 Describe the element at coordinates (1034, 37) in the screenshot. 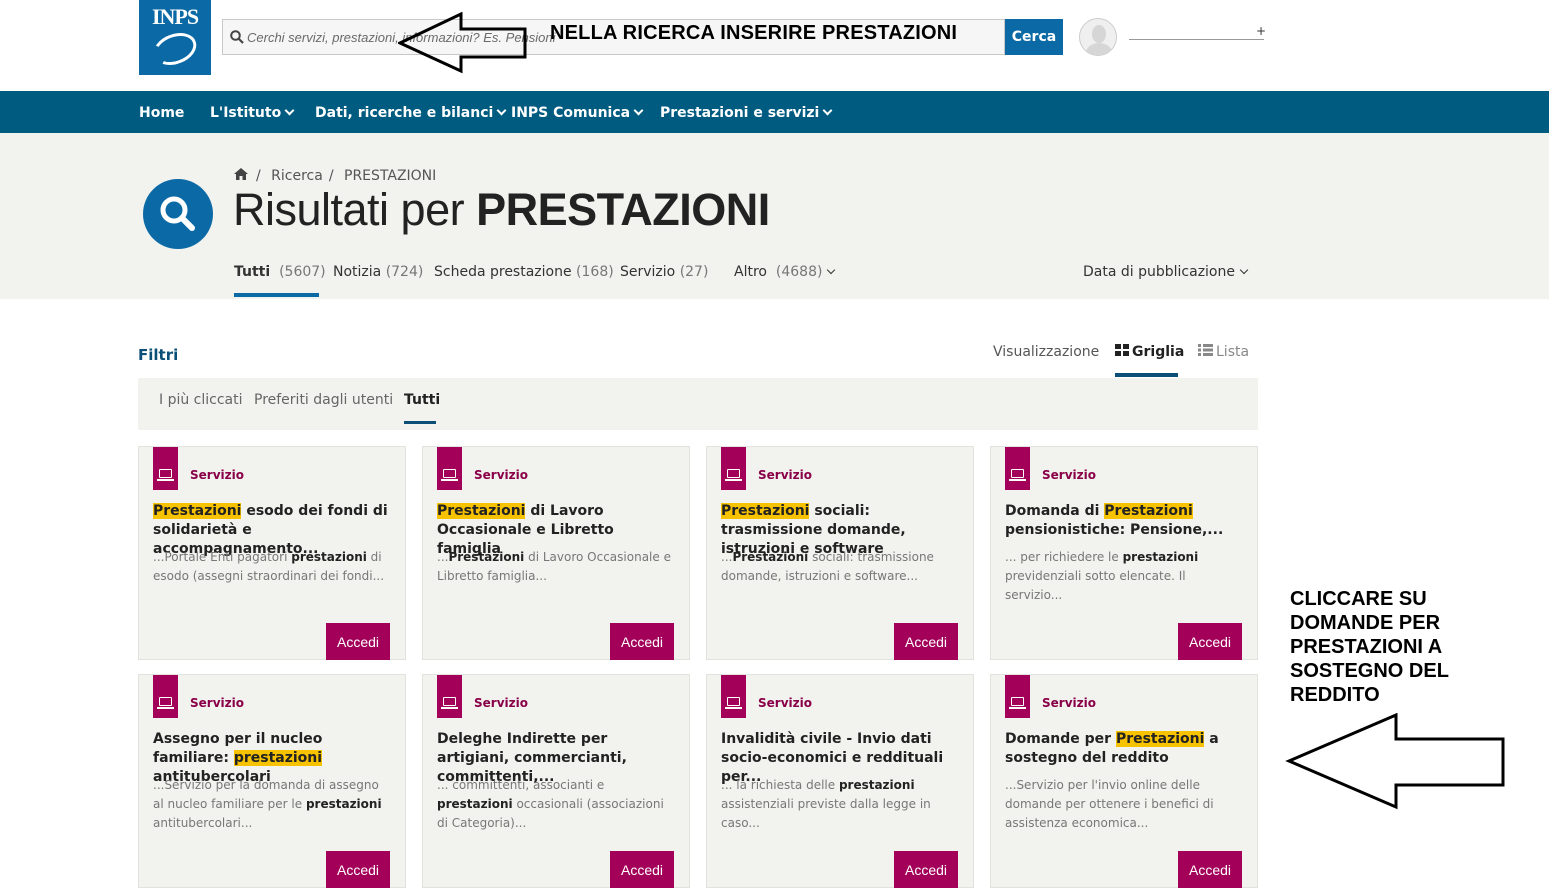

I see `search-submit-button: Cerca` at that location.